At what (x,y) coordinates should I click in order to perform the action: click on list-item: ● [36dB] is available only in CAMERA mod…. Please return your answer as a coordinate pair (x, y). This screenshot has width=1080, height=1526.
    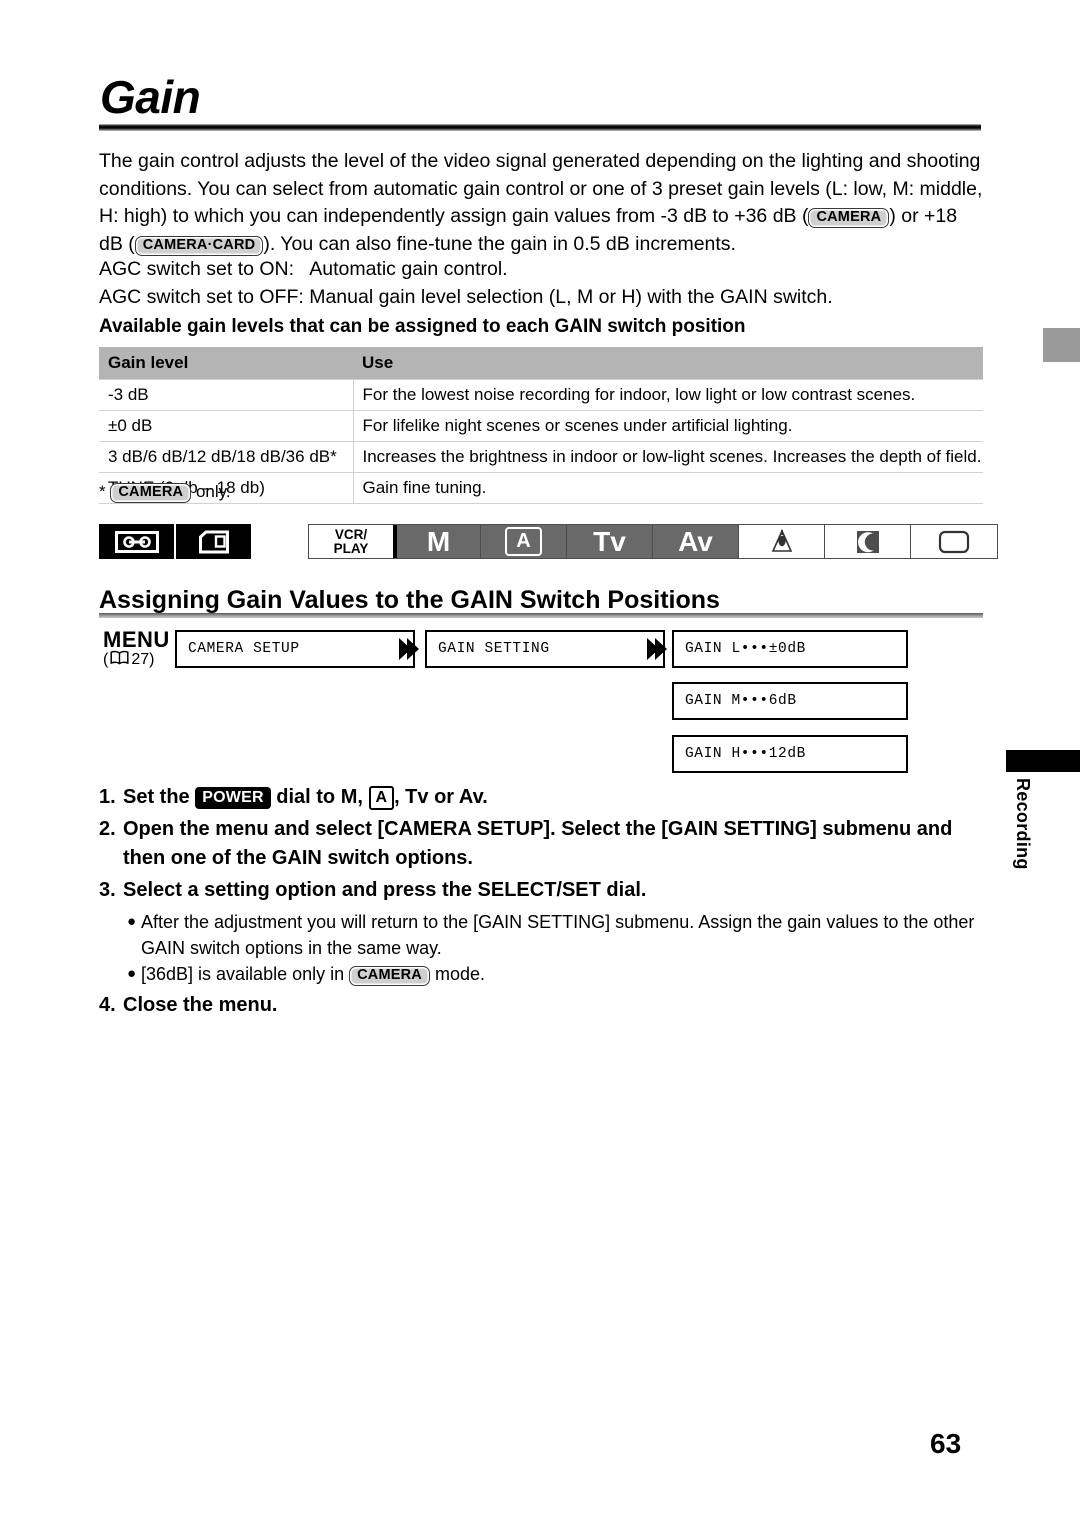
    Looking at the image, I should click on (541, 974).